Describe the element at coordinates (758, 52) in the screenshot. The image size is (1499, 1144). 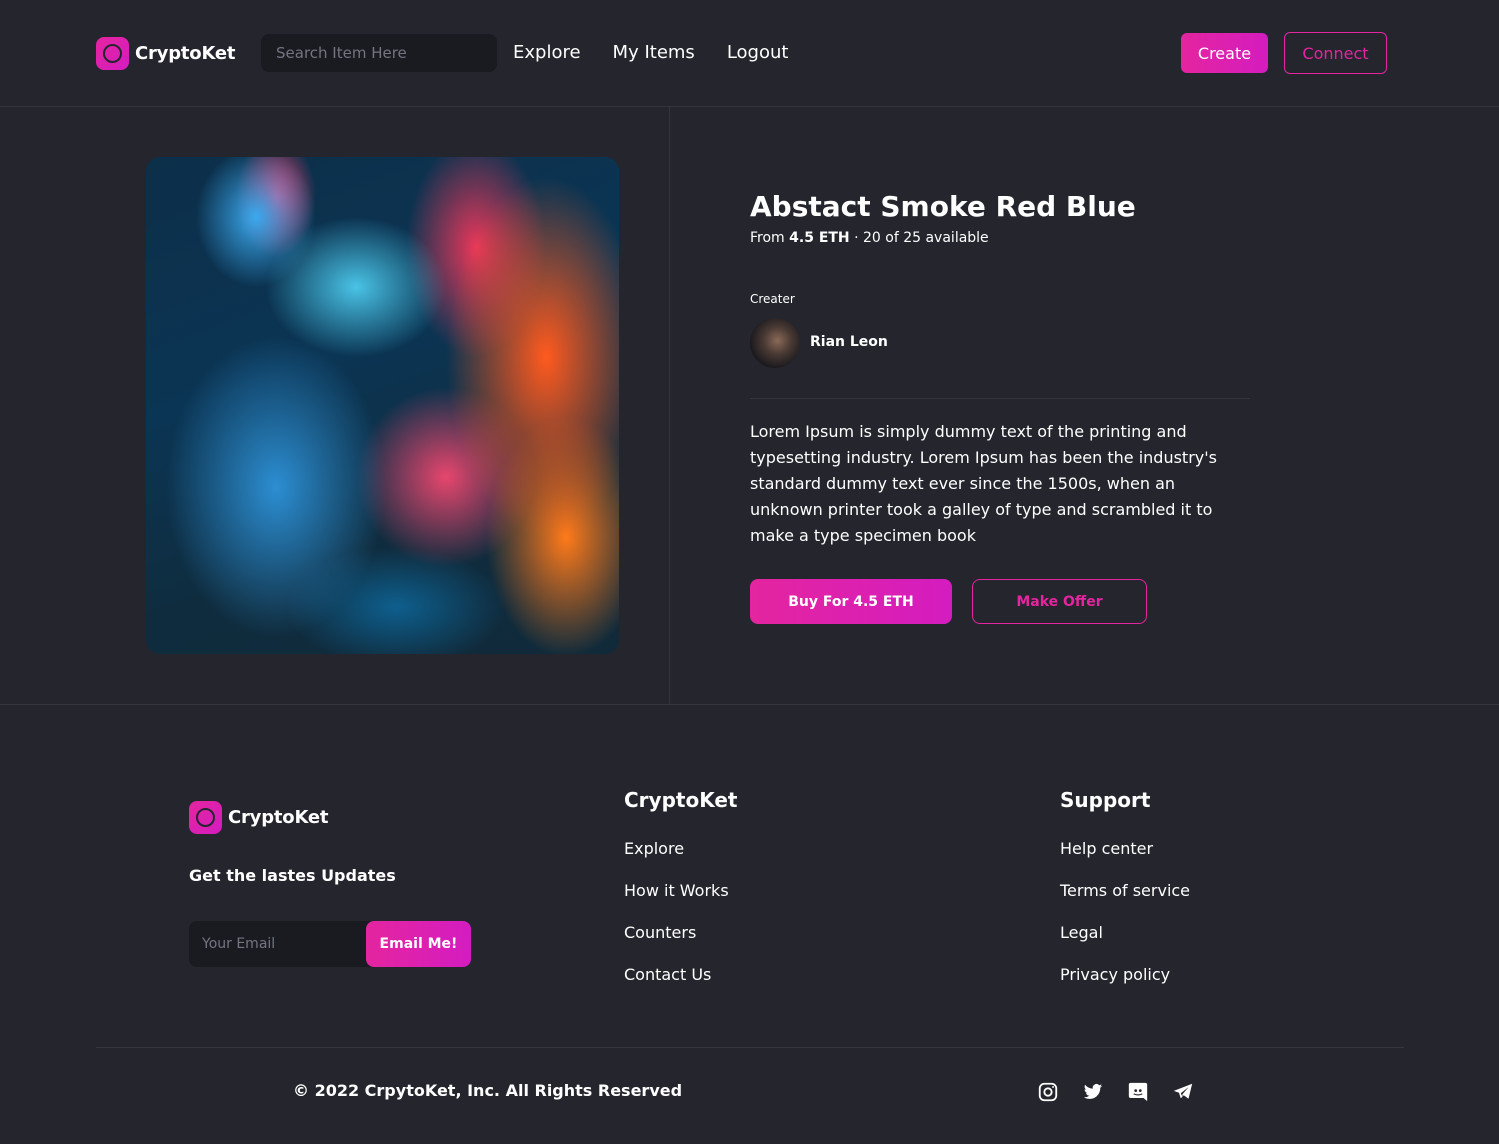
I see `nav-logout: Logout` at that location.